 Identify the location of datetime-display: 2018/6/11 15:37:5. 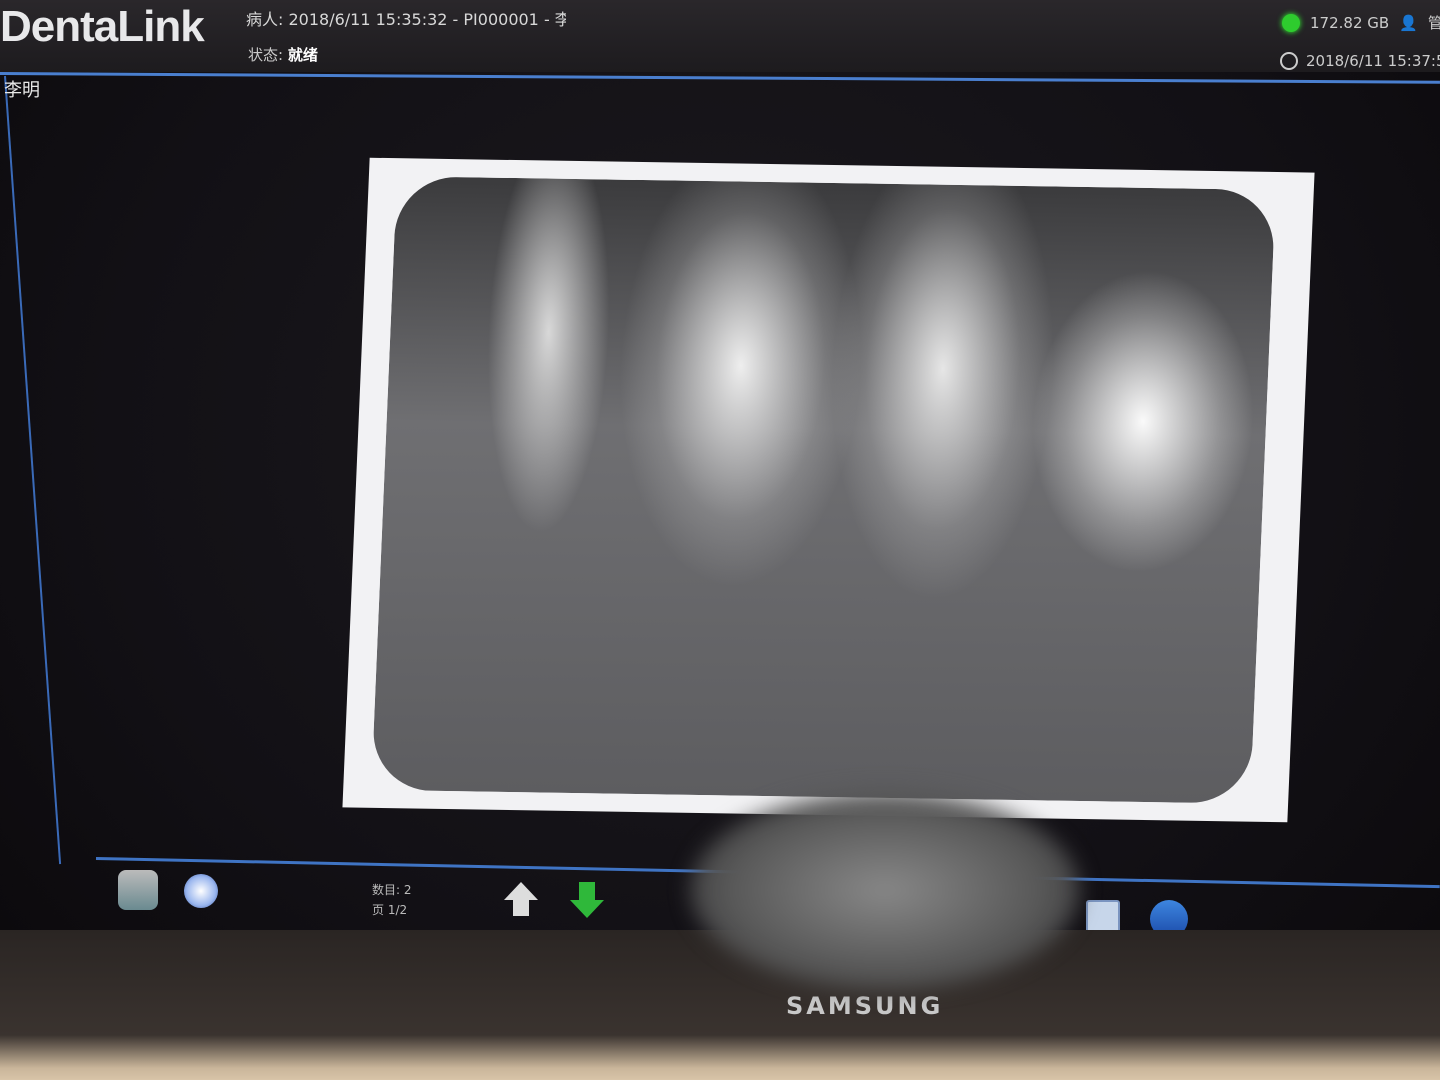
(1360, 61).